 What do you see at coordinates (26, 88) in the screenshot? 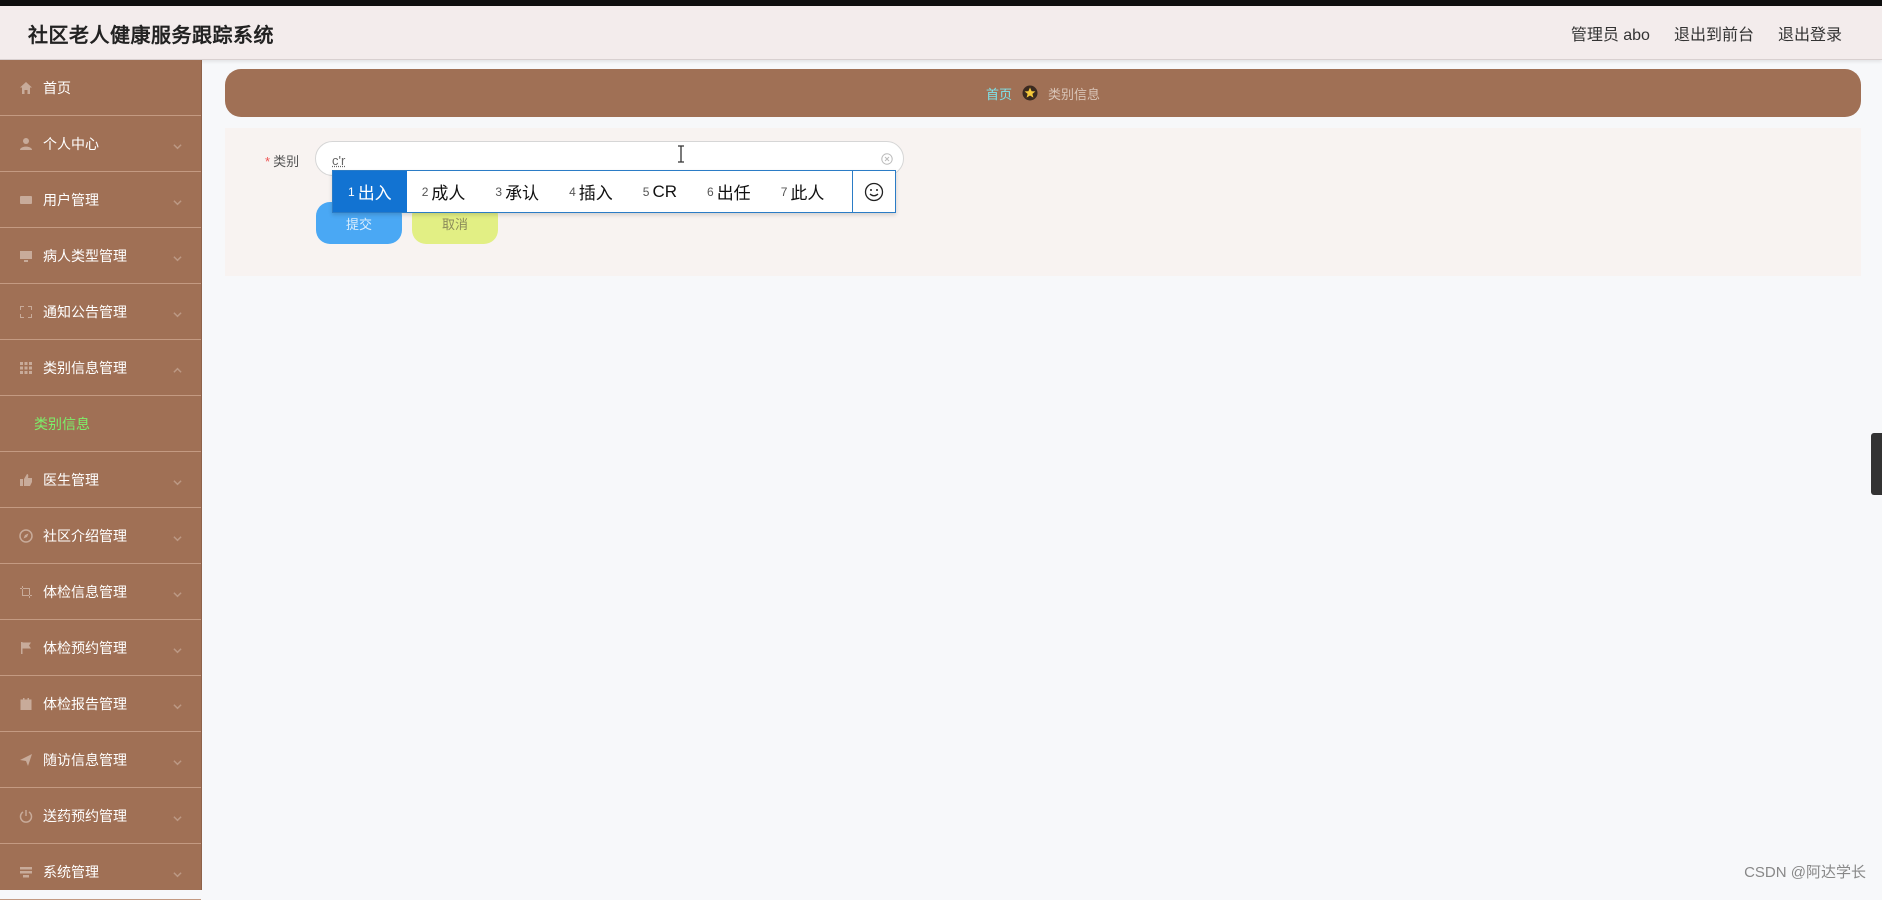
I see `home-icon` at bounding box center [26, 88].